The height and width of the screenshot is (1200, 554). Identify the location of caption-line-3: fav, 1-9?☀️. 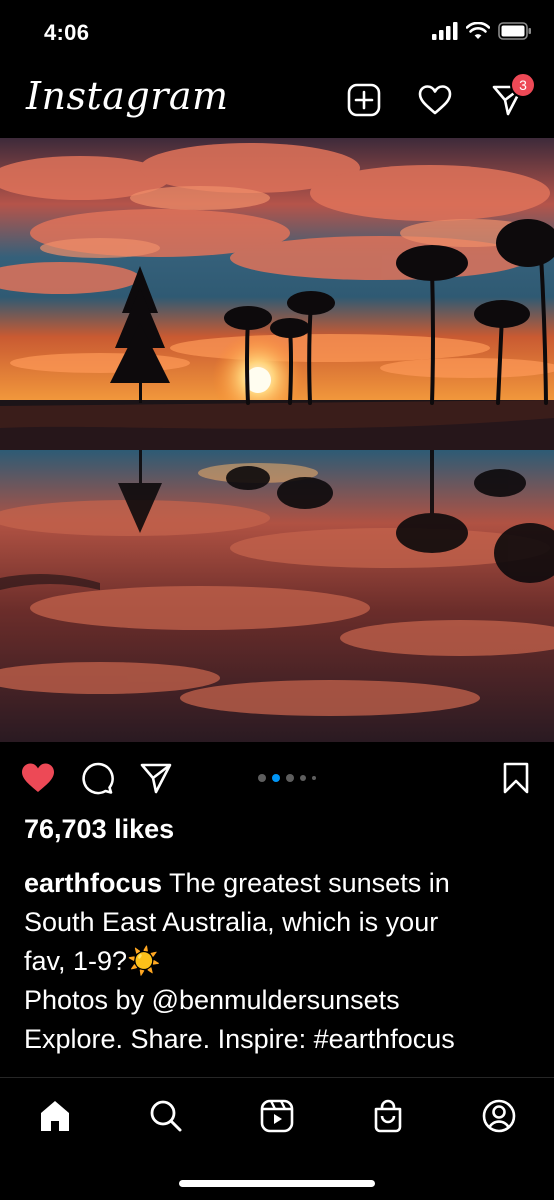
(280, 961).